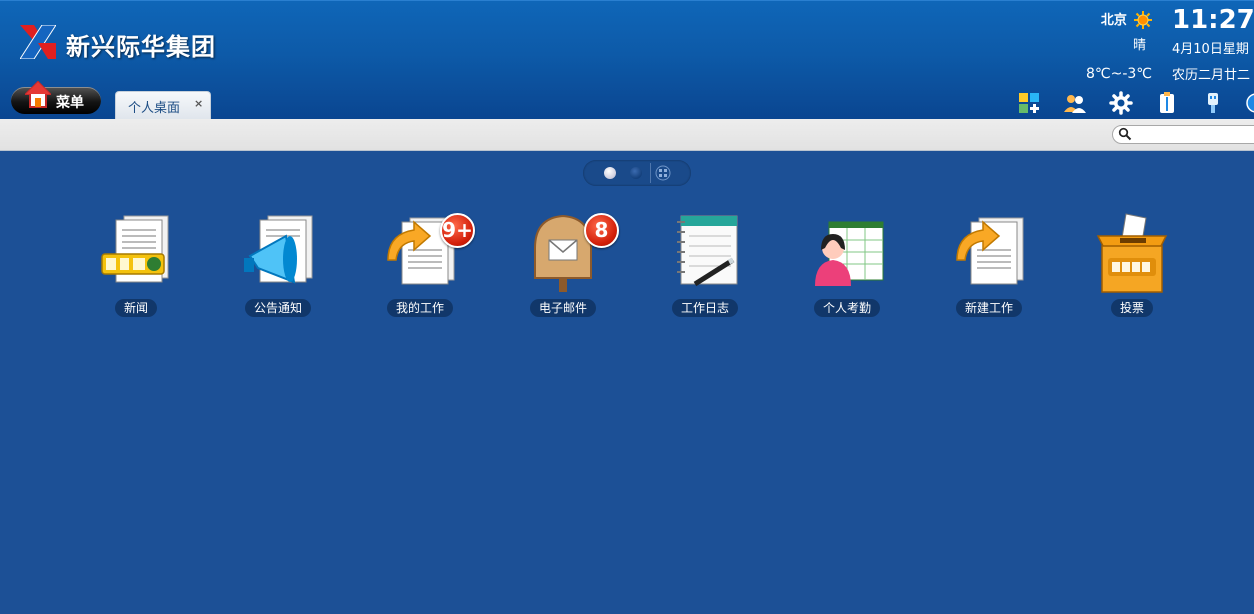  I want to click on close-icon: ×, so click(198, 103).